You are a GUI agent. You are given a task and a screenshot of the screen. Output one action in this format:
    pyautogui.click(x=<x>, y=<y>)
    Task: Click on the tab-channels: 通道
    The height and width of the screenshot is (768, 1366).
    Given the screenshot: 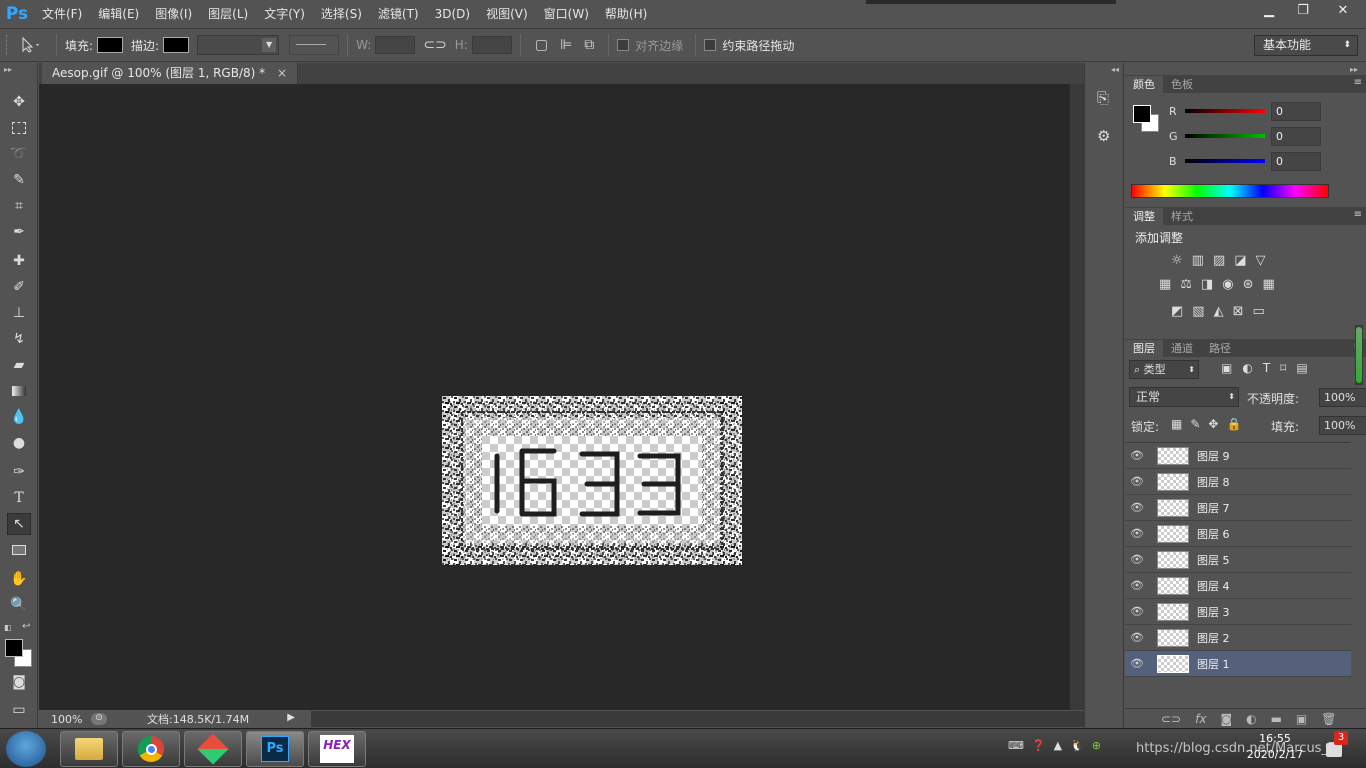 What is the action you would take?
    pyautogui.click(x=1182, y=348)
    